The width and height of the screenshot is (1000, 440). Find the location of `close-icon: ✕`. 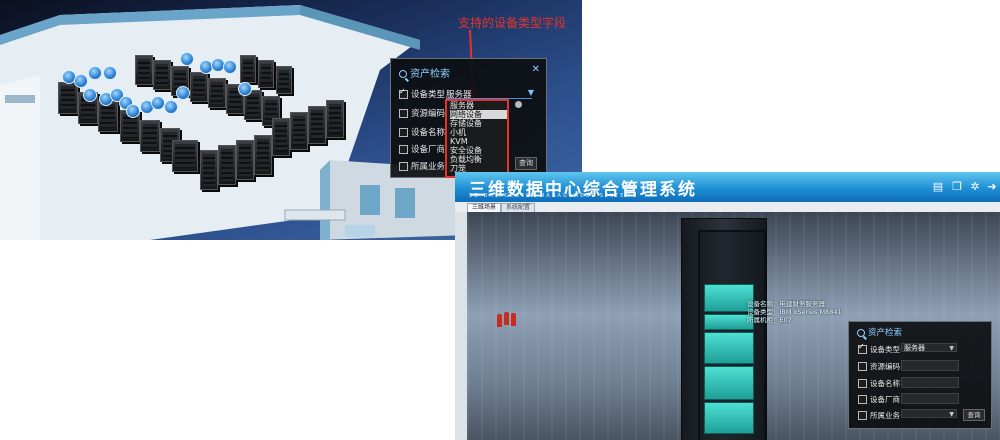

close-icon: ✕ is located at coordinates (536, 69).